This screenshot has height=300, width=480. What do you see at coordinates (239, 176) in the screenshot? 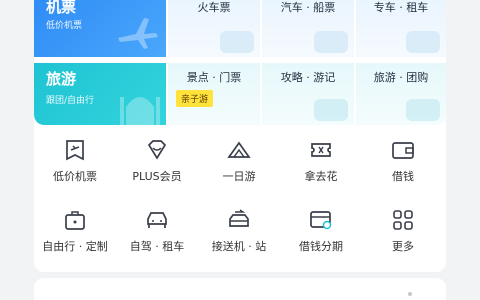
I see `service-label: 一日游` at bounding box center [239, 176].